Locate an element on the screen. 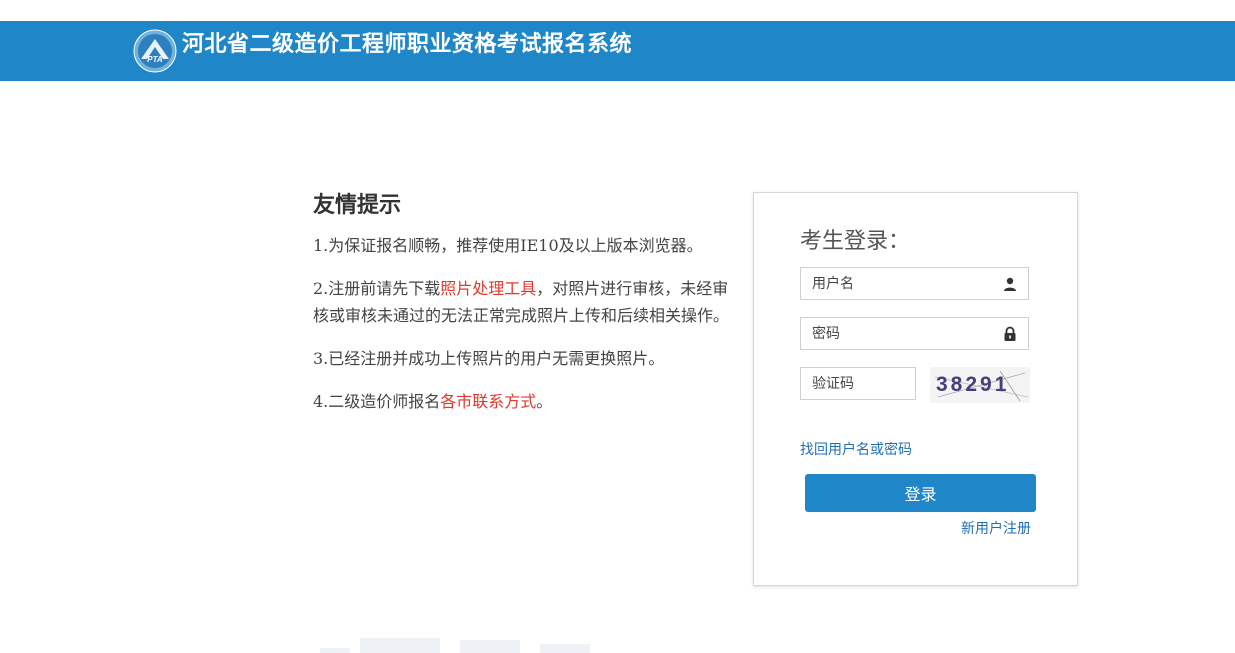  logo-text: PTA is located at coordinates (155, 59).